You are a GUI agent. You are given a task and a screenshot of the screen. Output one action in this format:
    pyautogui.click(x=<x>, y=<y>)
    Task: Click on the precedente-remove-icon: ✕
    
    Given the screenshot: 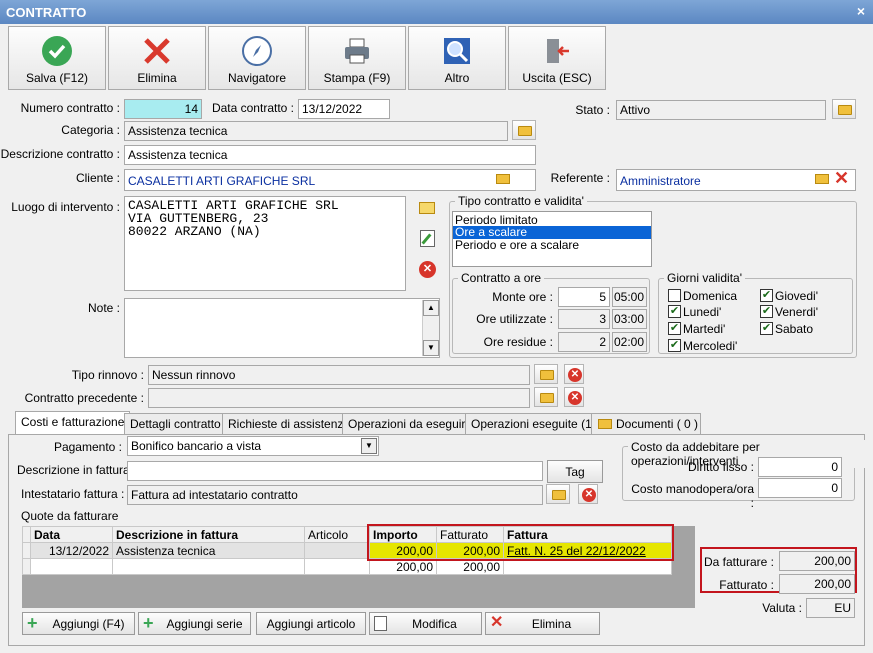 What is the action you would take?
    pyautogui.click(x=574, y=397)
    